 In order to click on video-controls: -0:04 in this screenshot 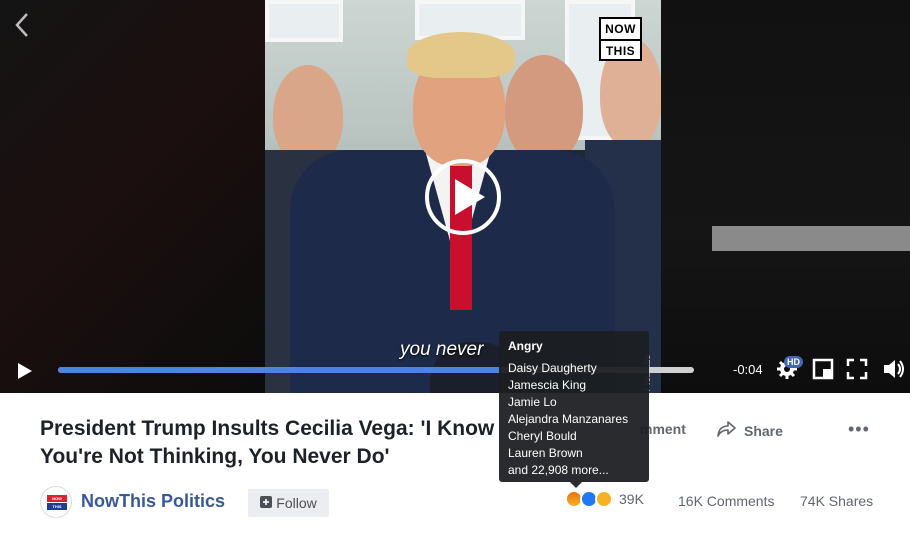, I will do `click(455, 371)`.